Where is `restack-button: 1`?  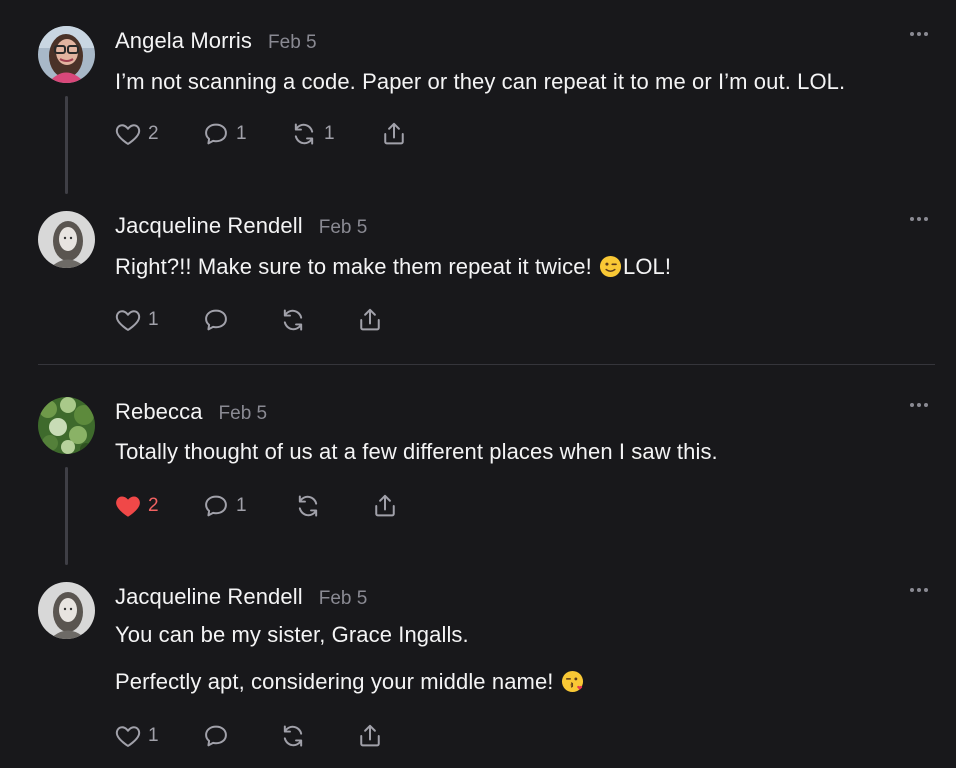 restack-button: 1 is located at coordinates (335, 134).